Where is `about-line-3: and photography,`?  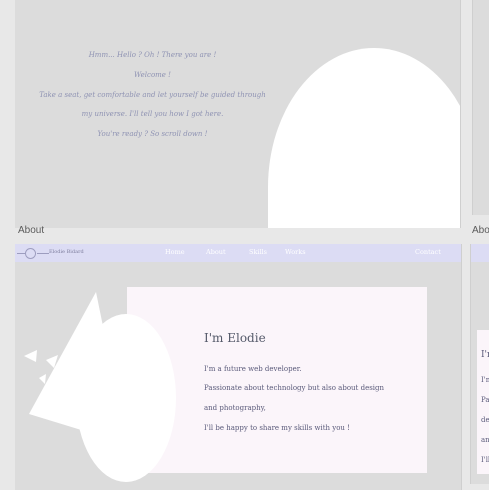
about-line-3: and photography, is located at coordinates (235, 408).